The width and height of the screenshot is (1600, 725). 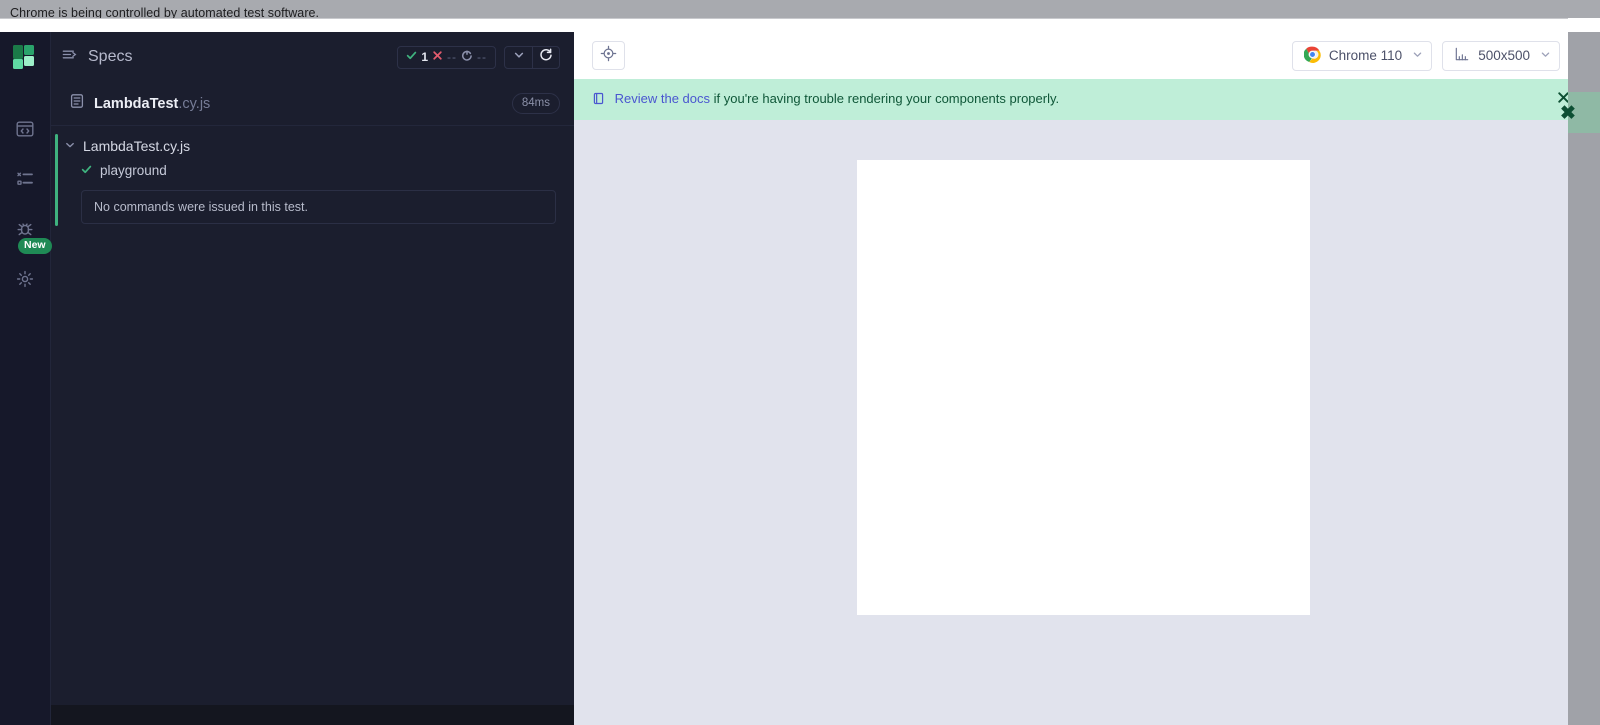 I want to click on chrome-logo-icon, so click(x=1312, y=56).